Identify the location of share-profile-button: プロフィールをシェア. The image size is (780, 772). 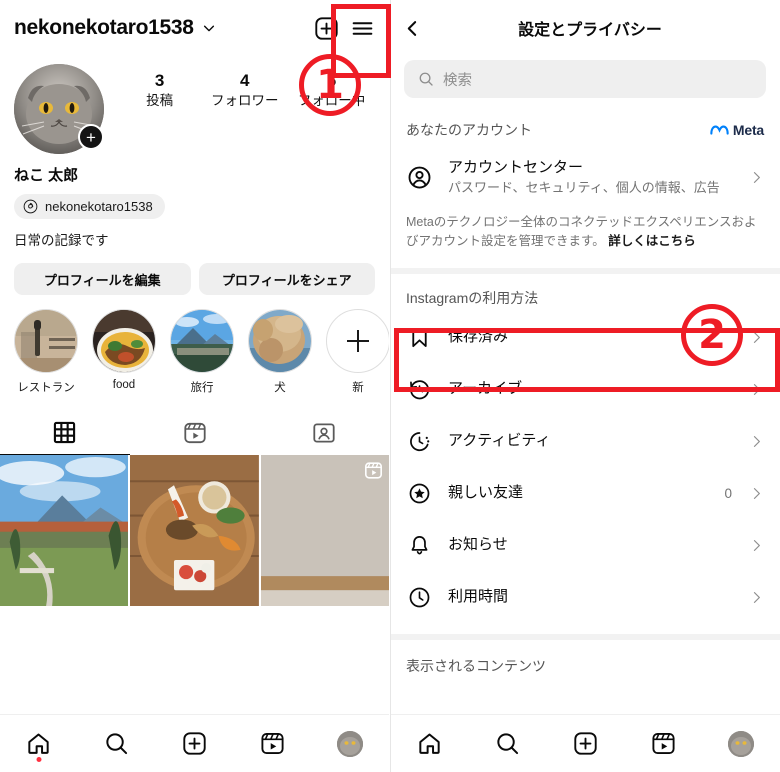
(286, 279).